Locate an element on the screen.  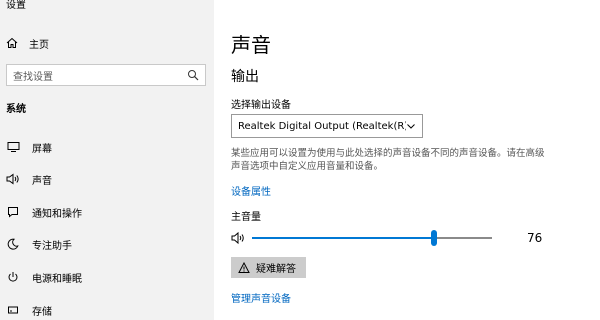
sidebar-item-notifications: 通知和操作 is located at coordinates (107, 212).